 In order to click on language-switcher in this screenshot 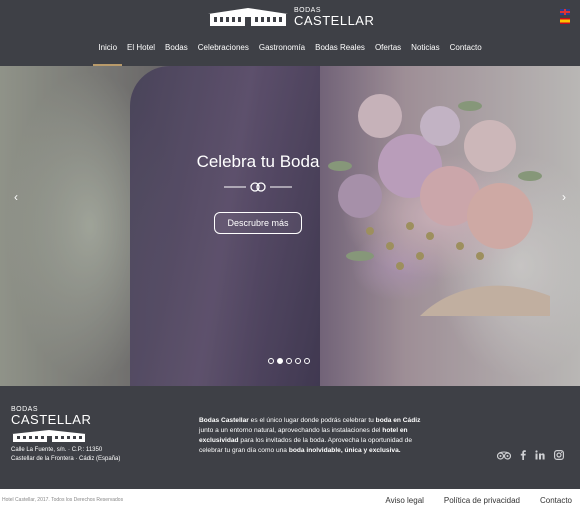, I will do `click(565, 16)`.